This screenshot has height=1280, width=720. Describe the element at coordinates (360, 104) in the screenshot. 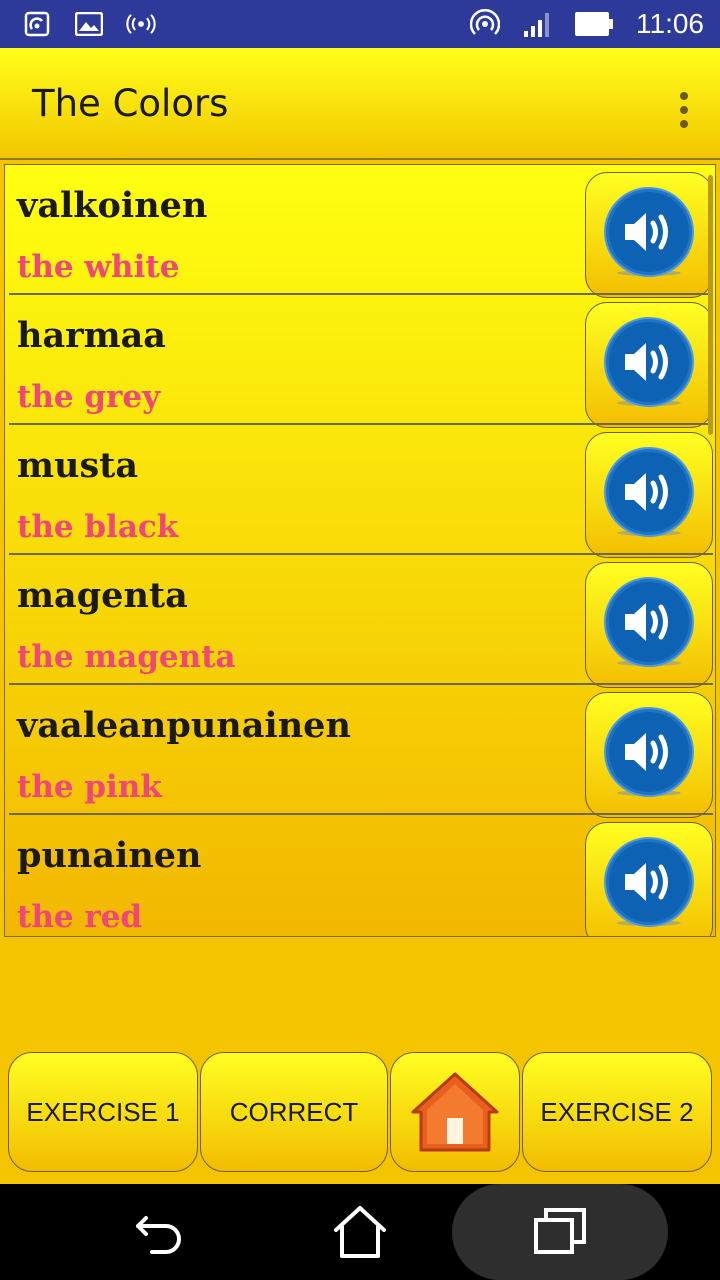

I see `app-bar: The Colors` at that location.